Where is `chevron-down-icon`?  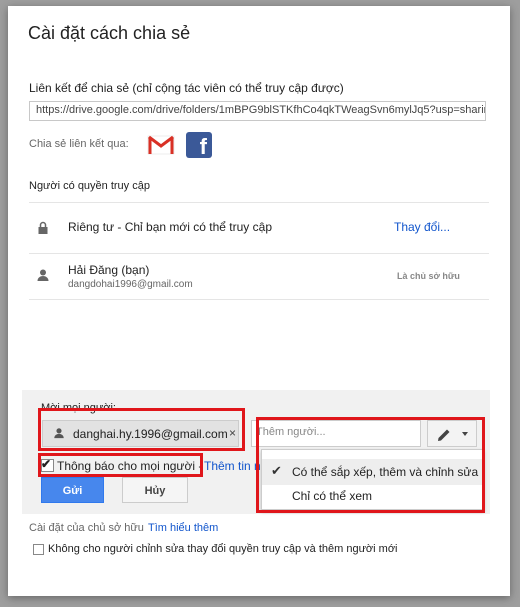 chevron-down-icon is located at coordinates (465, 434).